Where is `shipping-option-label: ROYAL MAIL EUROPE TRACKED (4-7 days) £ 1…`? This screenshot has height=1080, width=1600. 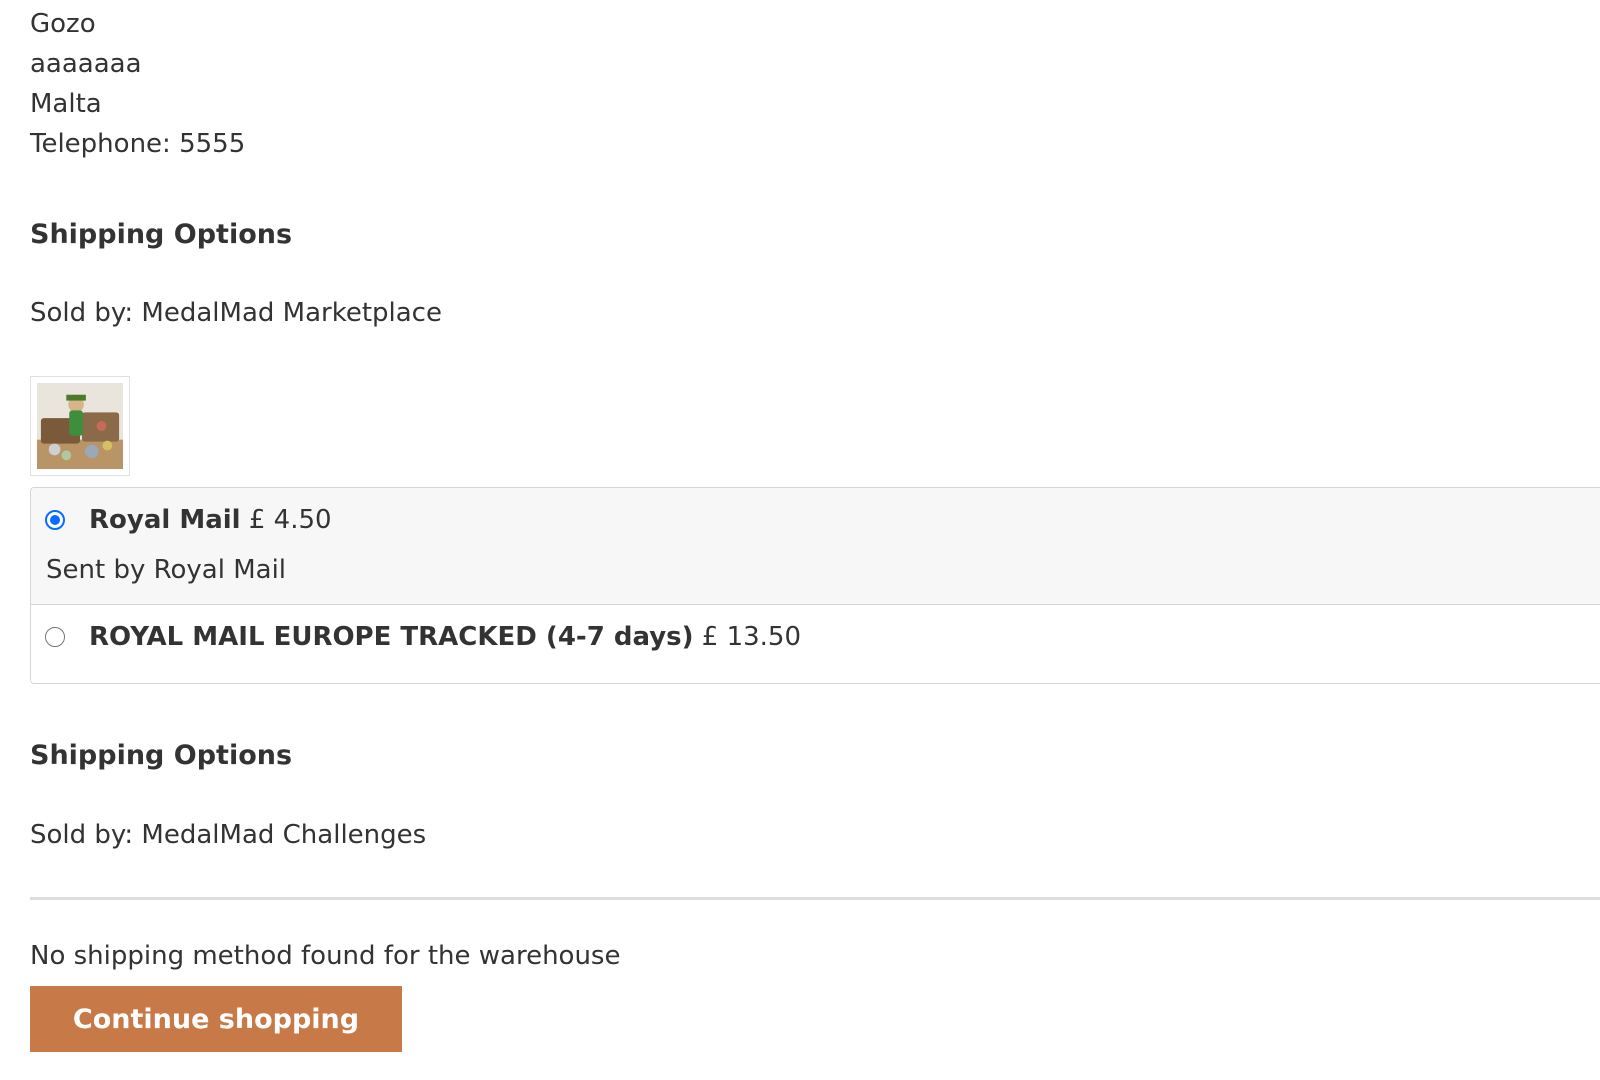
shipping-option-label: ROYAL MAIL EUROPE TRACKED (4-7 days) £ 1… is located at coordinates (445, 637).